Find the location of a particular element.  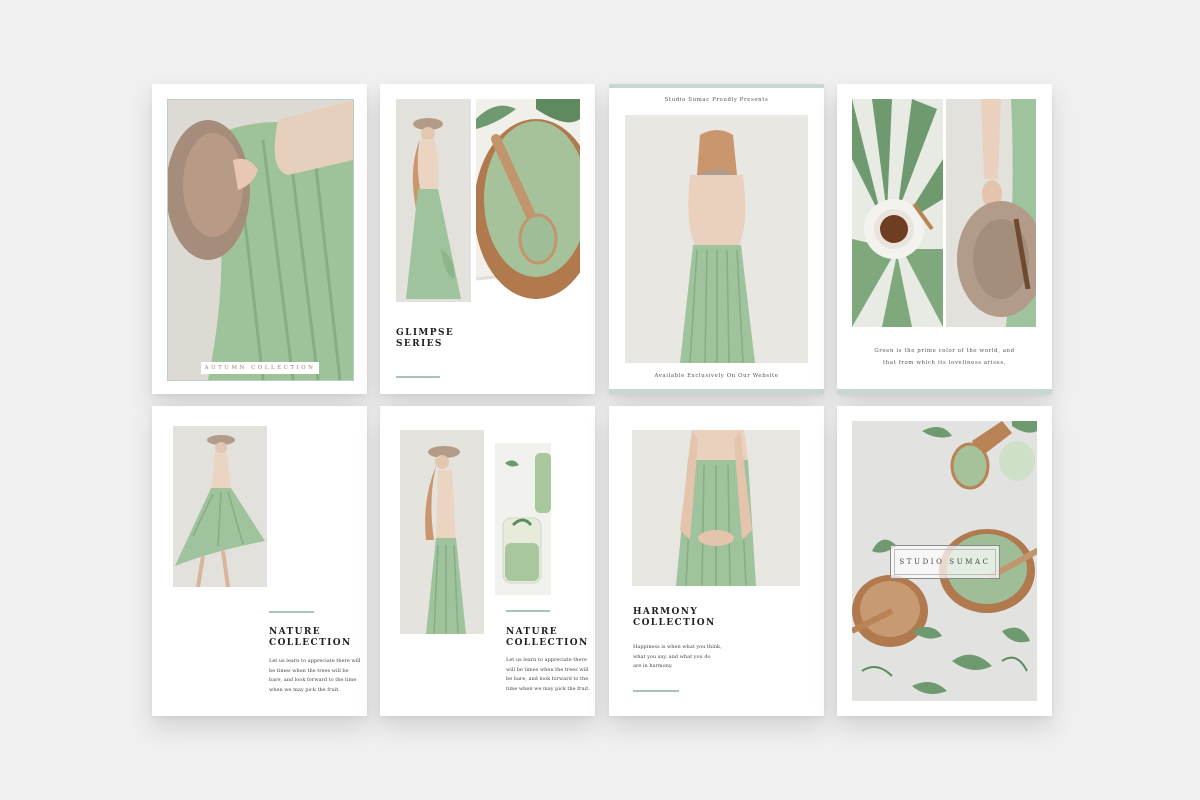

photo-hat-skirt: AUTUMN COLLECTION is located at coordinates (260, 240).